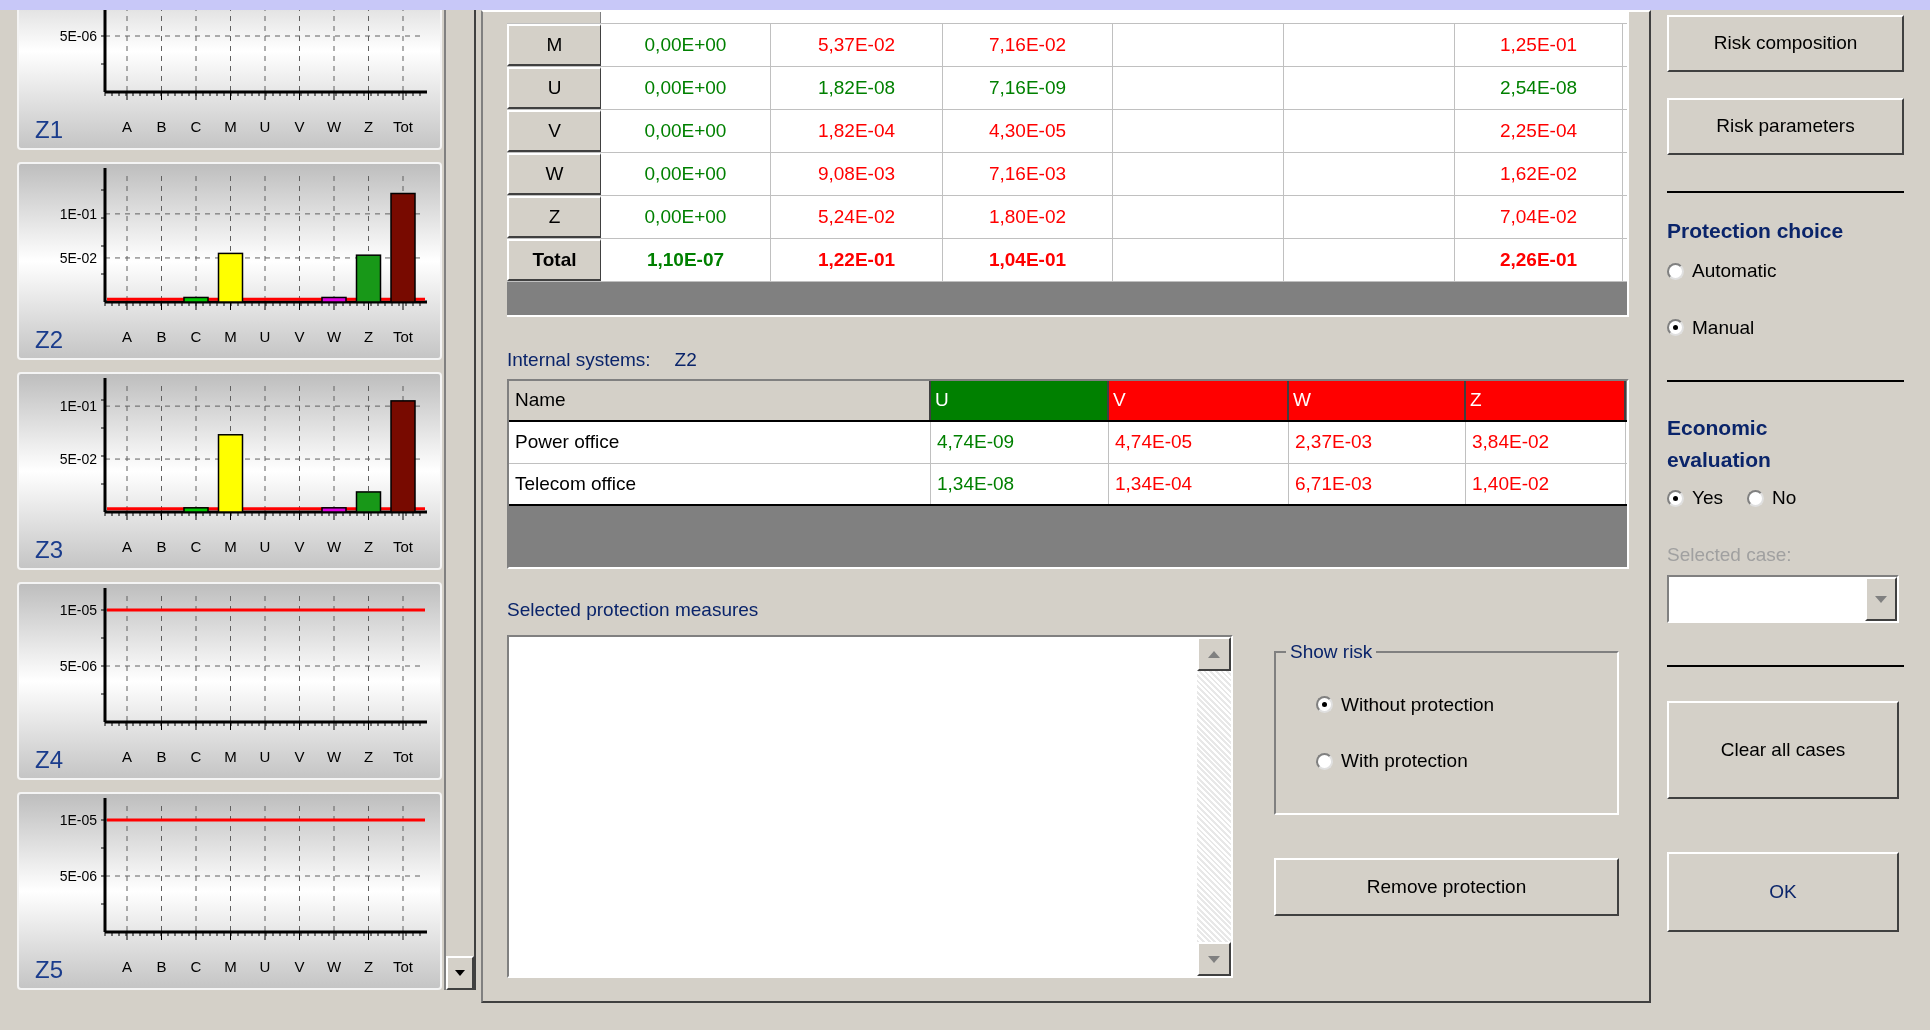 The height and width of the screenshot is (1030, 1930). Describe the element at coordinates (685, 359) in the screenshot. I see `zone-label: Z2` at that location.